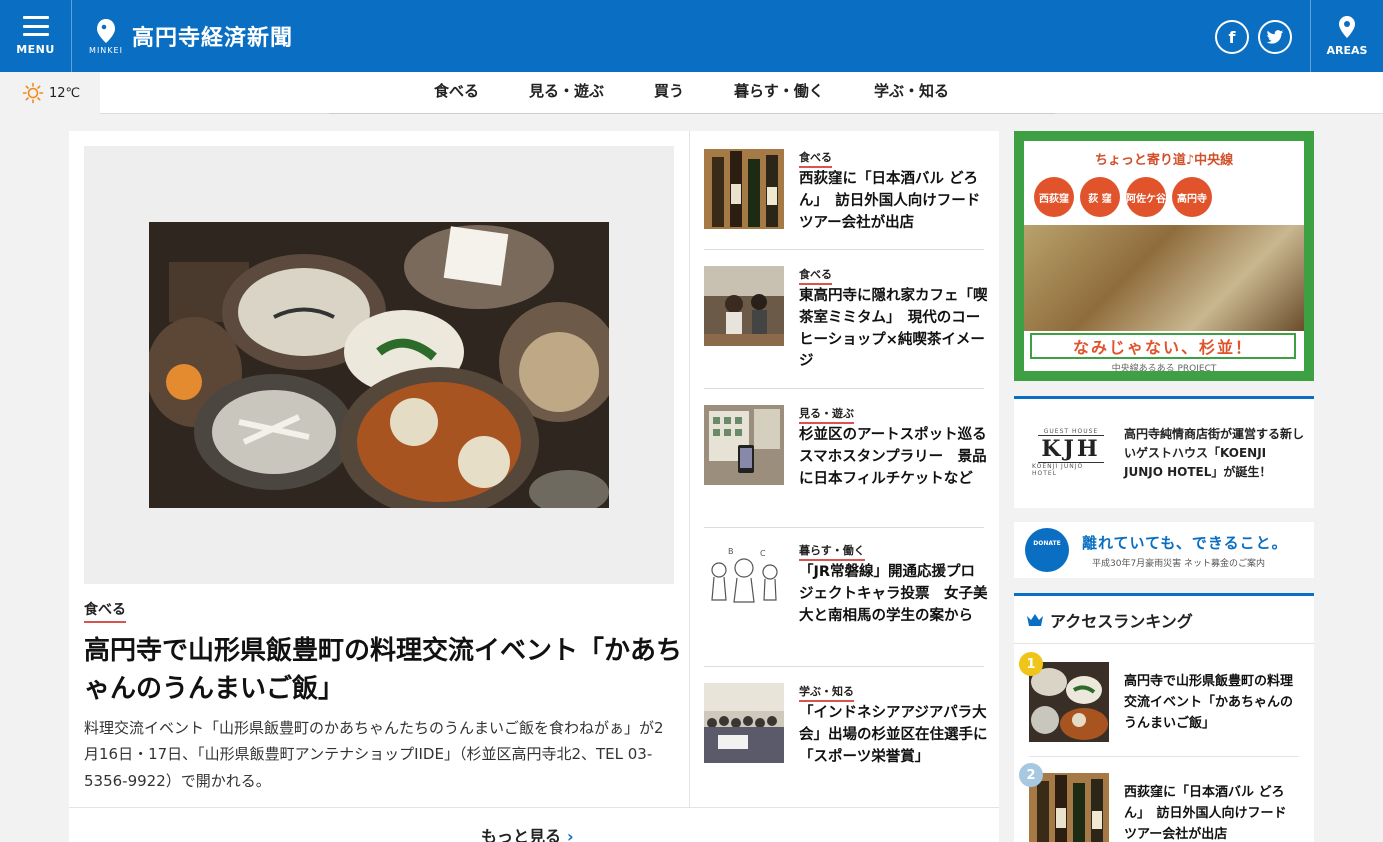 This screenshot has width=1383, height=842. What do you see at coordinates (1164, 160) in the screenshot?
I see `ad-top-text: ちょっと寄り道♪中央線` at bounding box center [1164, 160].